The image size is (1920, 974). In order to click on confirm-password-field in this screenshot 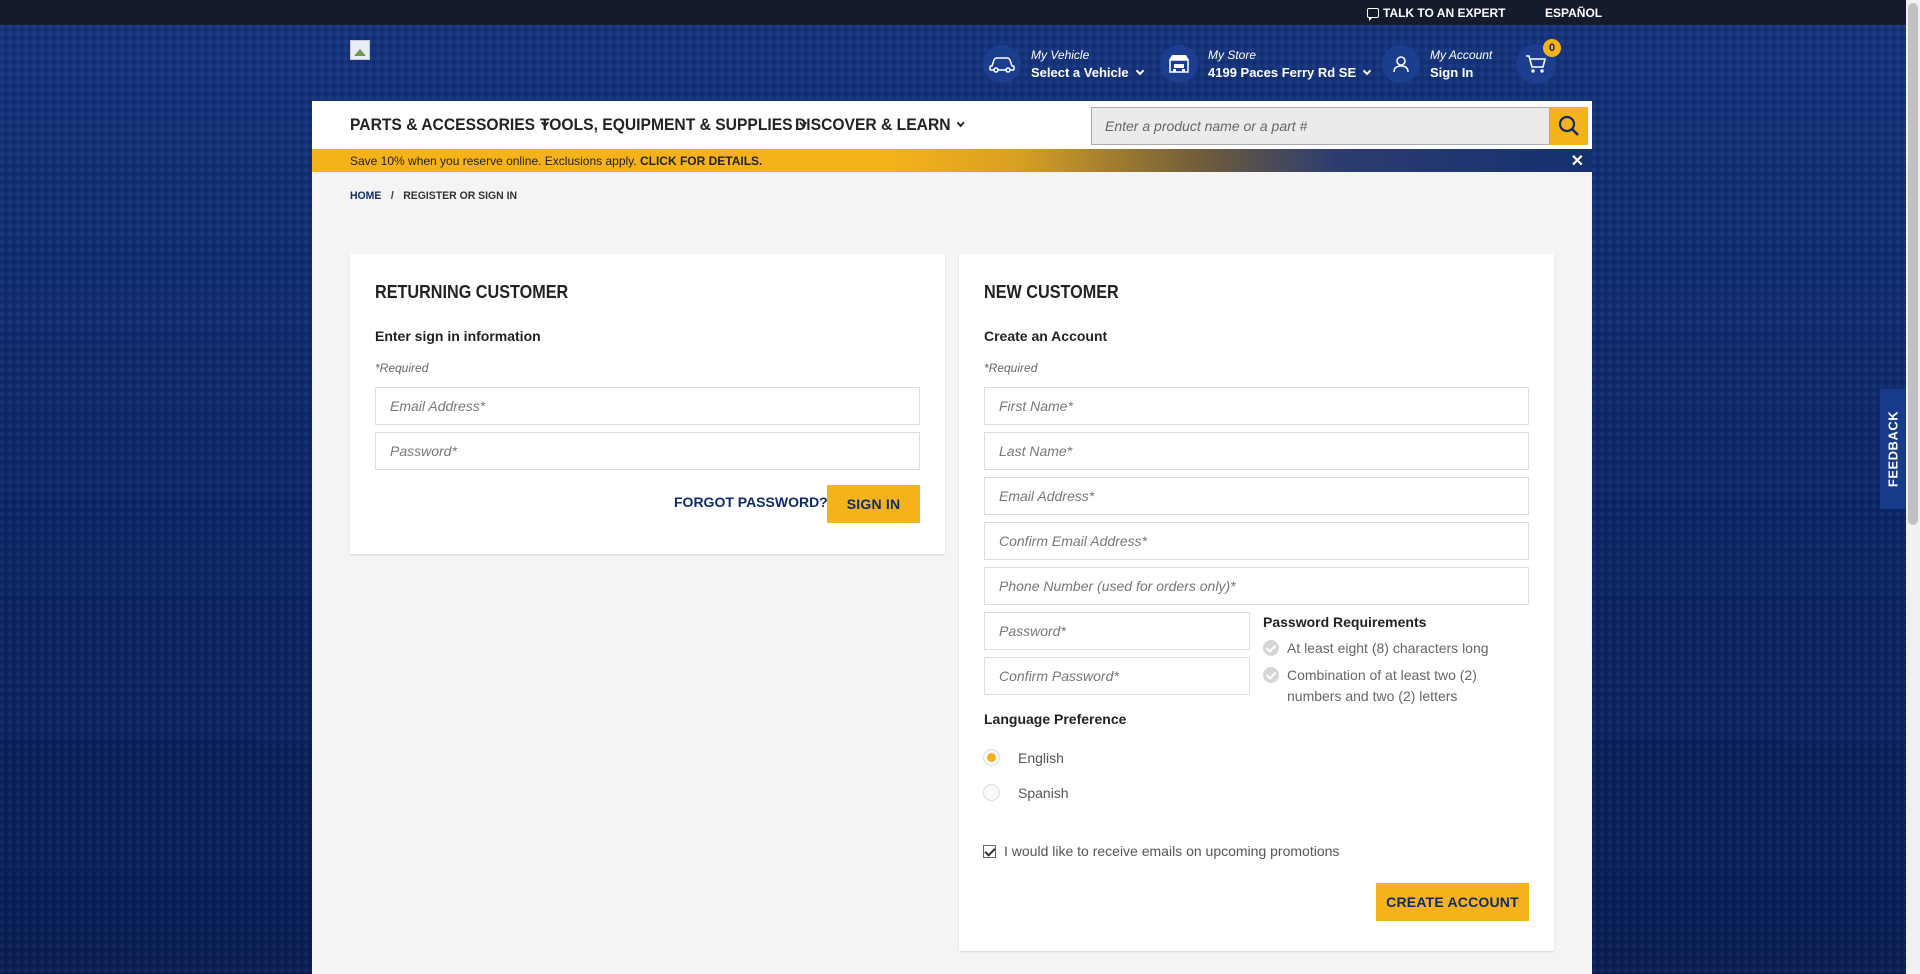, I will do `click(1117, 676)`.